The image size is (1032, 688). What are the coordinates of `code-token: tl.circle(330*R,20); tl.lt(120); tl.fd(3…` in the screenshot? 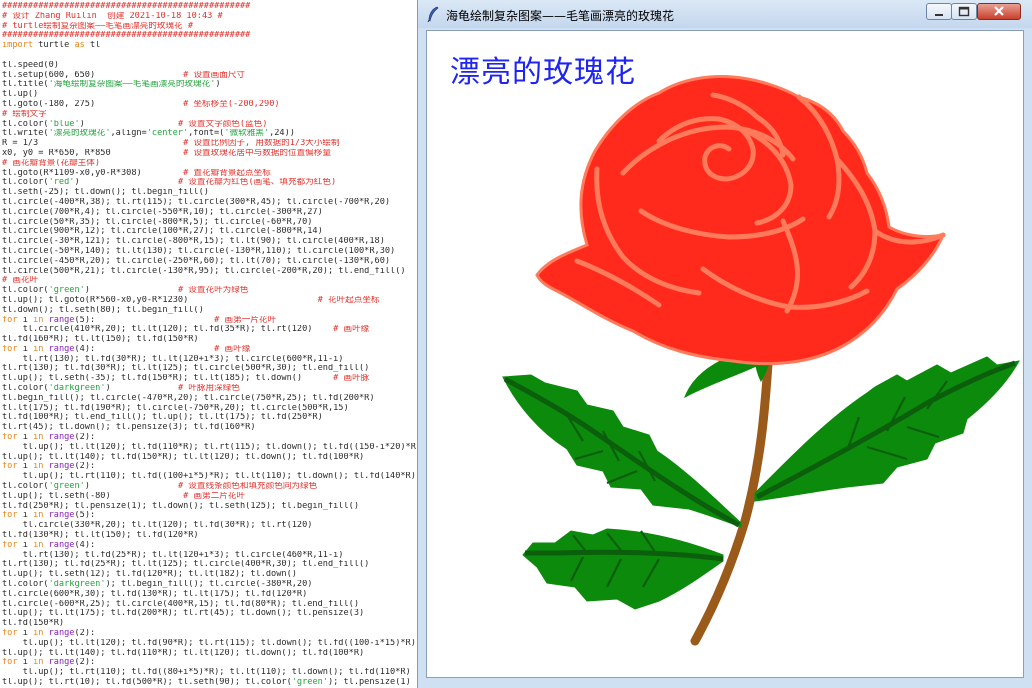 It's located at (157, 526).